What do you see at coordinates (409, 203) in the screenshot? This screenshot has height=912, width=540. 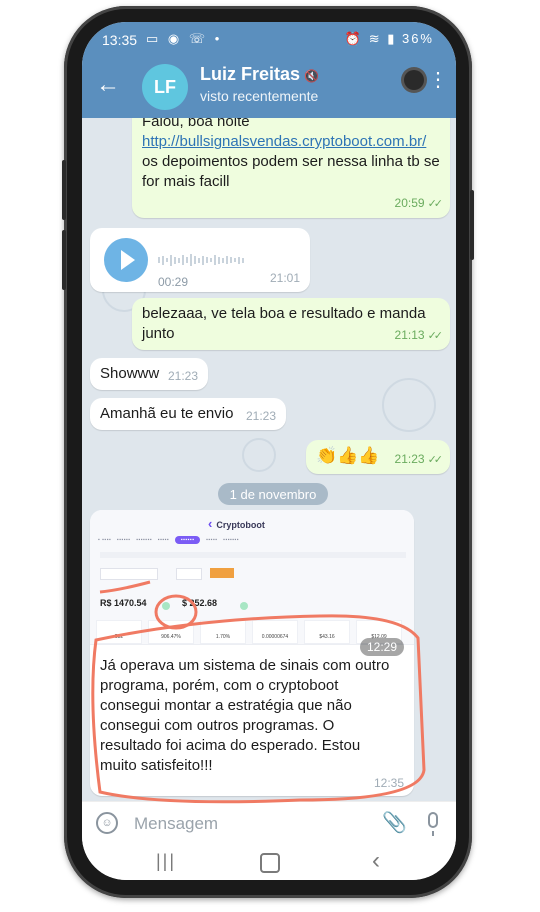 I see `message-time: 20:59` at bounding box center [409, 203].